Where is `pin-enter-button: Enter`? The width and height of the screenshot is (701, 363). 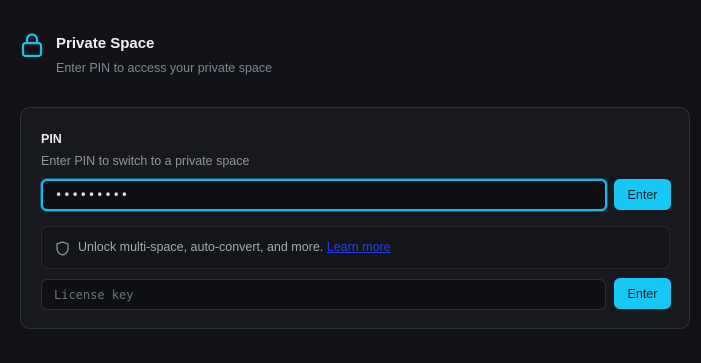
pin-enter-button: Enter is located at coordinates (642, 194).